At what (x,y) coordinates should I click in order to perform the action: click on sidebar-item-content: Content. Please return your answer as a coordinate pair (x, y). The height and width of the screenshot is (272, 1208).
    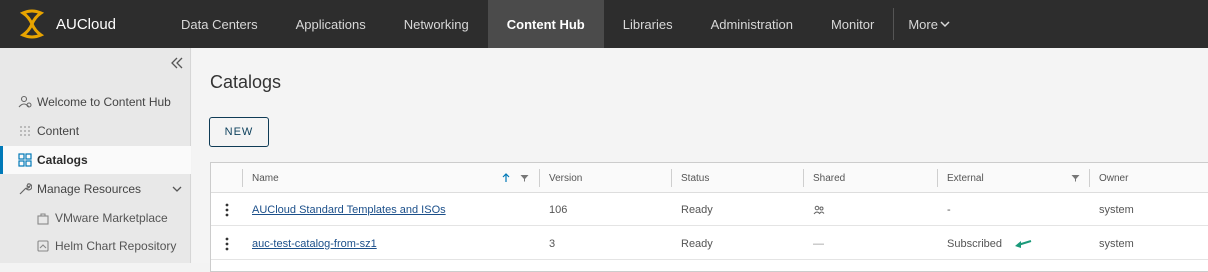
    Looking at the image, I should click on (95, 131).